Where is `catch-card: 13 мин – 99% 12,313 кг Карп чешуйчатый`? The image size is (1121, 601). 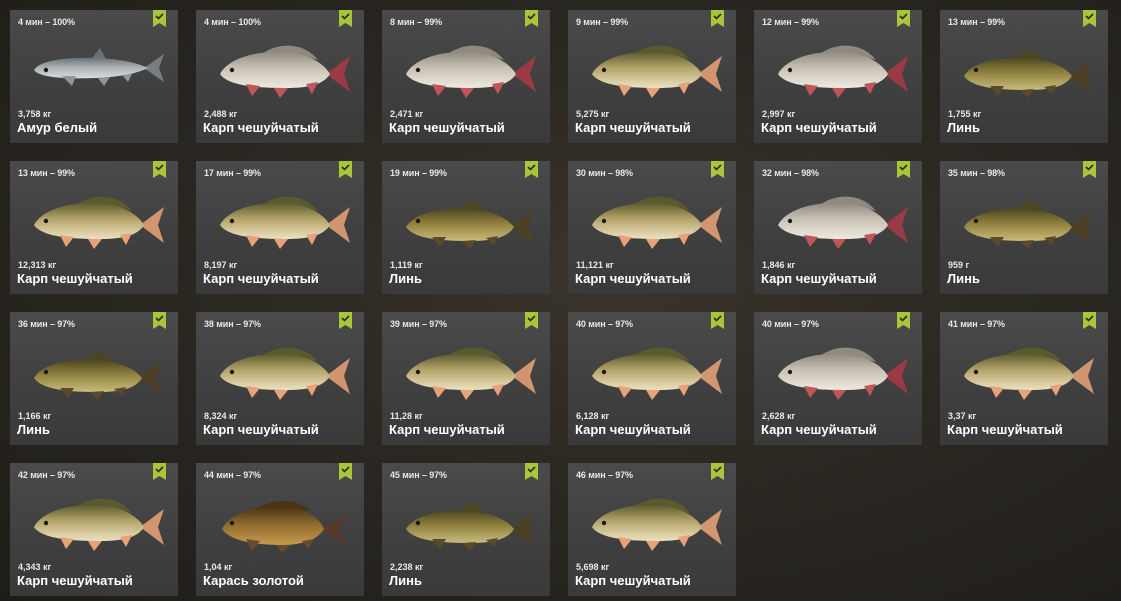 catch-card: 13 мин – 99% 12,313 кг Карп чешуйчатый is located at coordinates (94, 227).